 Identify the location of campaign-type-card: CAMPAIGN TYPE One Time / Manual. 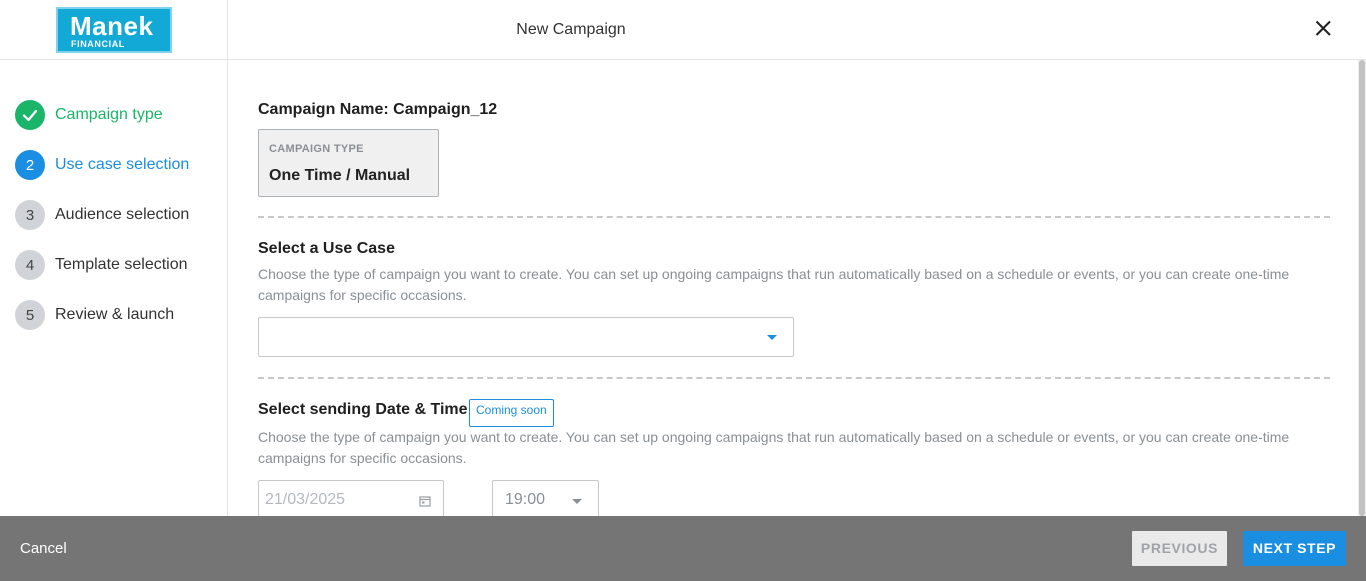
(348, 163).